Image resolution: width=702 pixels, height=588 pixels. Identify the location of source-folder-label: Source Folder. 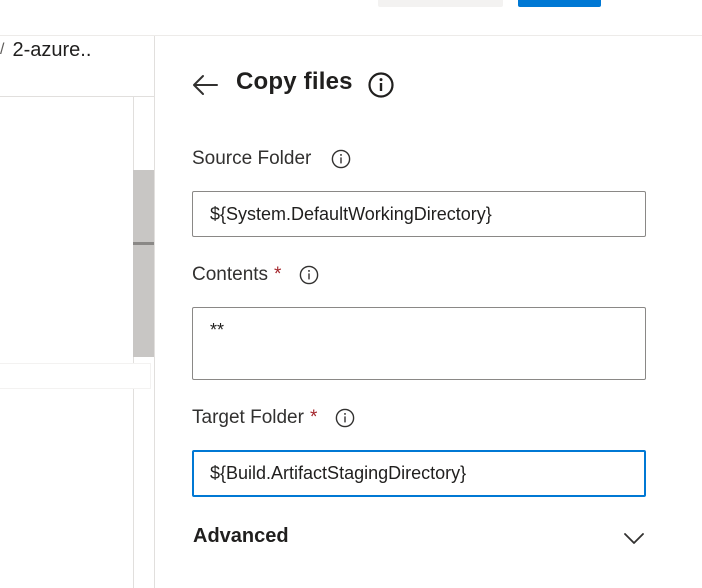
(272, 159).